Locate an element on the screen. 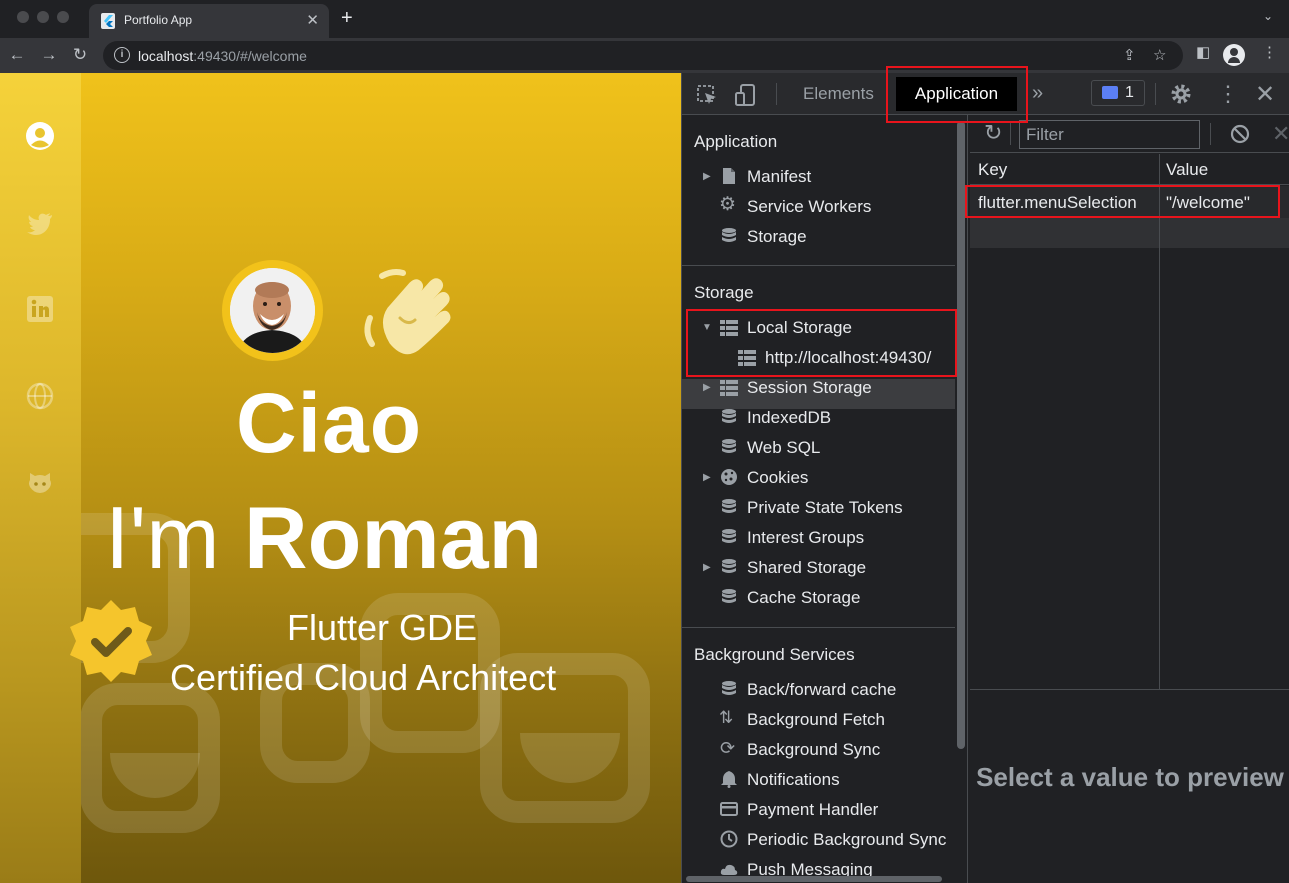  tab-elements: Elements is located at coordinates (838, 94).